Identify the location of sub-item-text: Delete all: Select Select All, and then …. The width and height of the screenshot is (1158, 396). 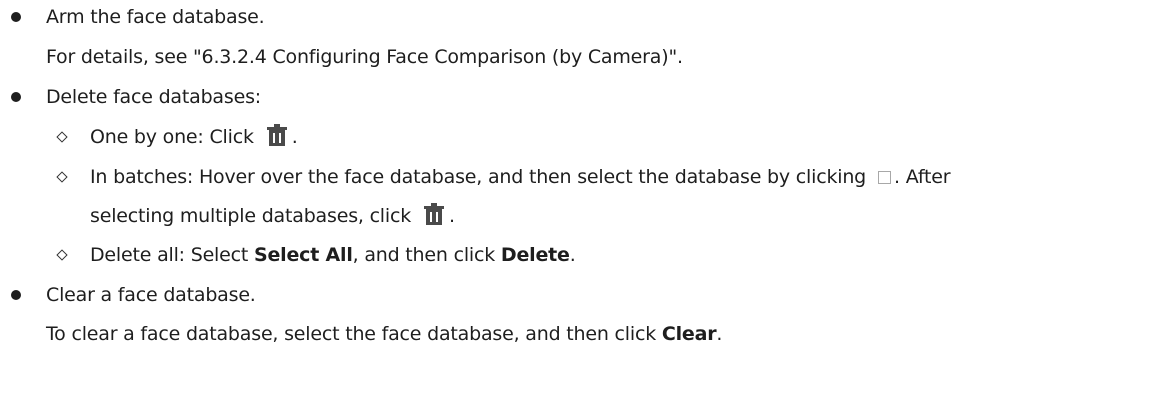
(333, 255).